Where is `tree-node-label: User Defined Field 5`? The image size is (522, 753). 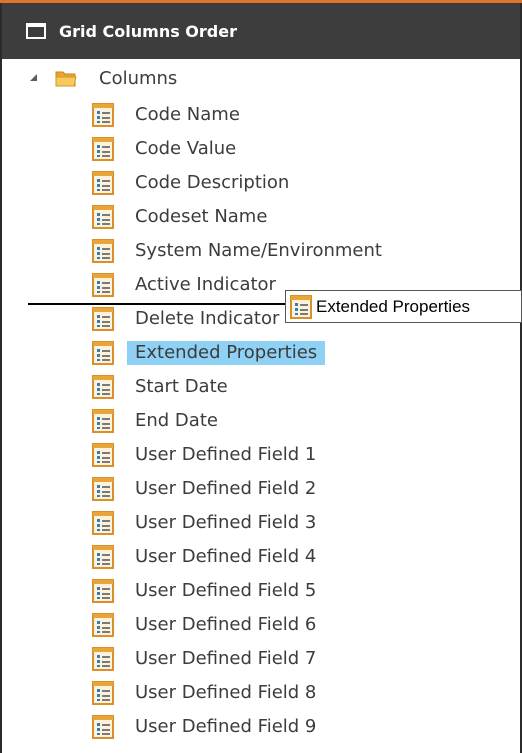 tree-node-label: User Defined Field 5 is located at coordinates (226, 590).